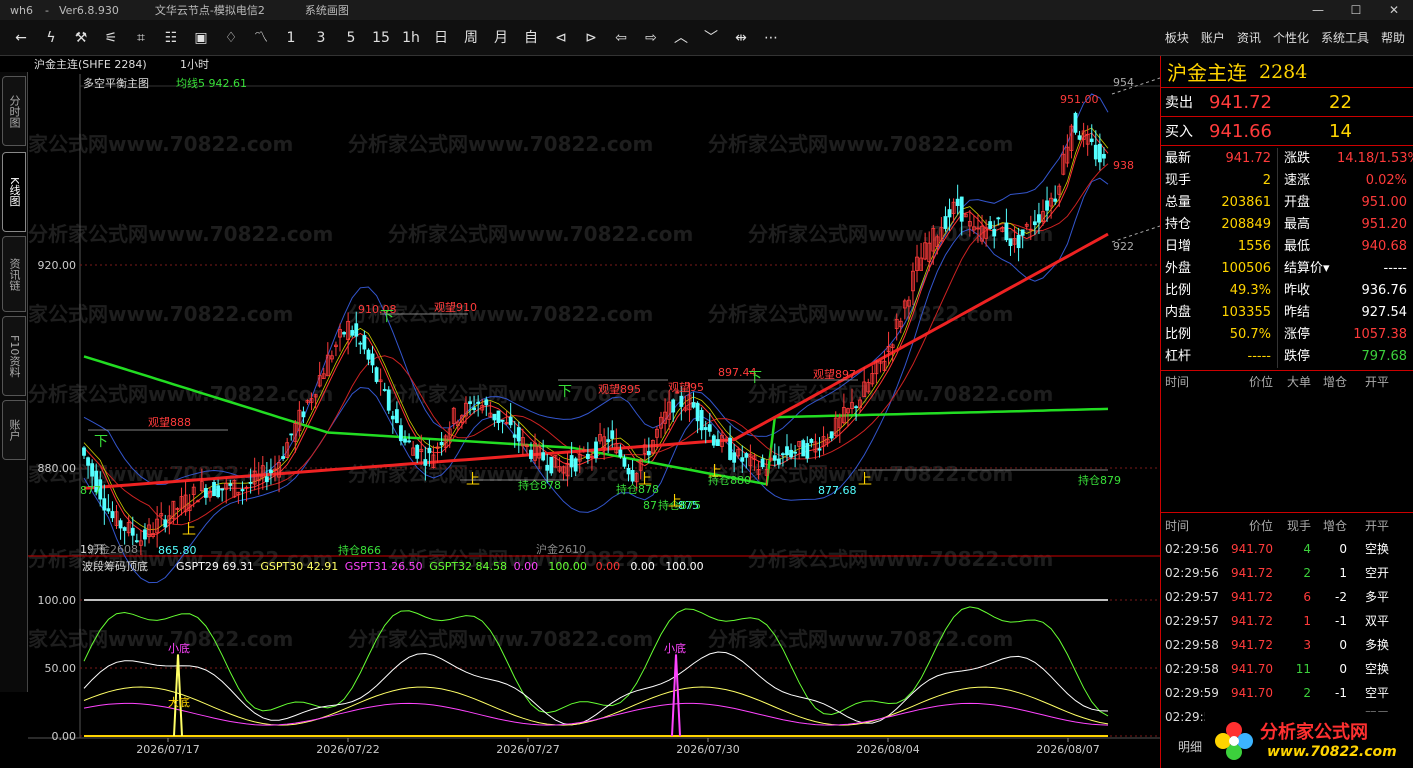 This screenshot has height=768, width=1413. I want to click on period-5: 5, so click(351, 38).